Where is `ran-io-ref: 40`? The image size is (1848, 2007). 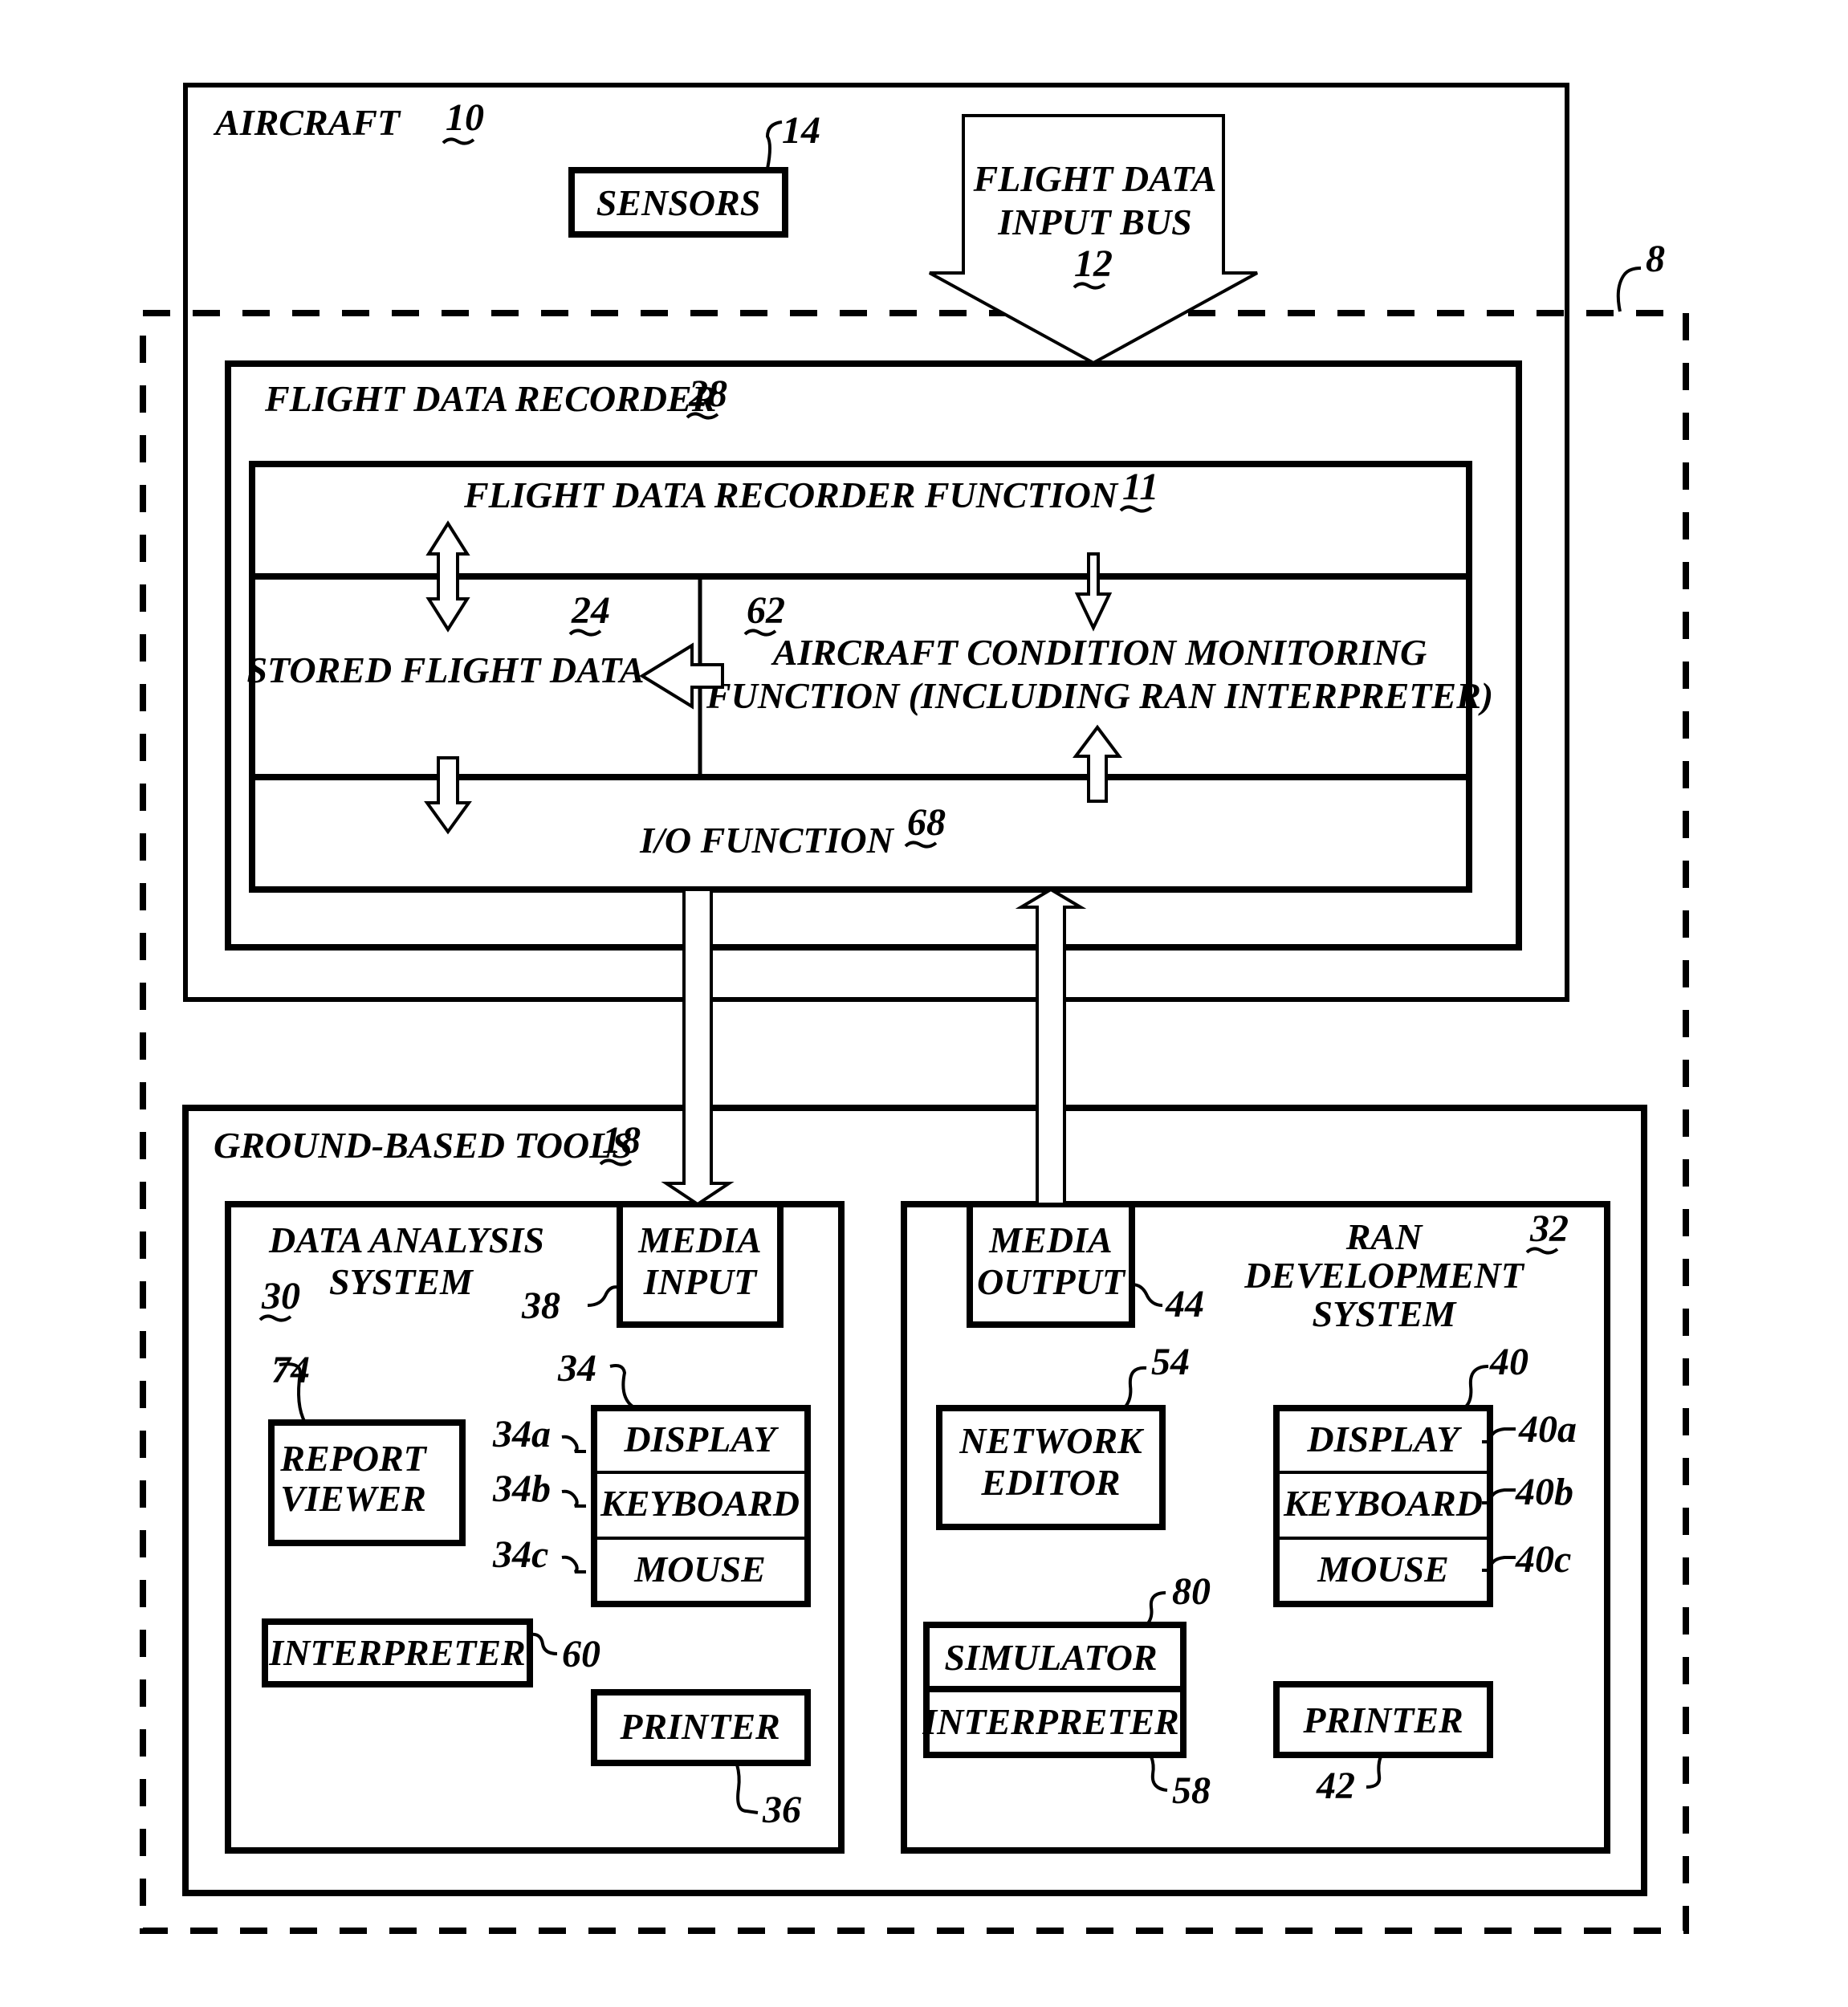 ran-io-ref: 40 is located at coordinates (1508, 1362).